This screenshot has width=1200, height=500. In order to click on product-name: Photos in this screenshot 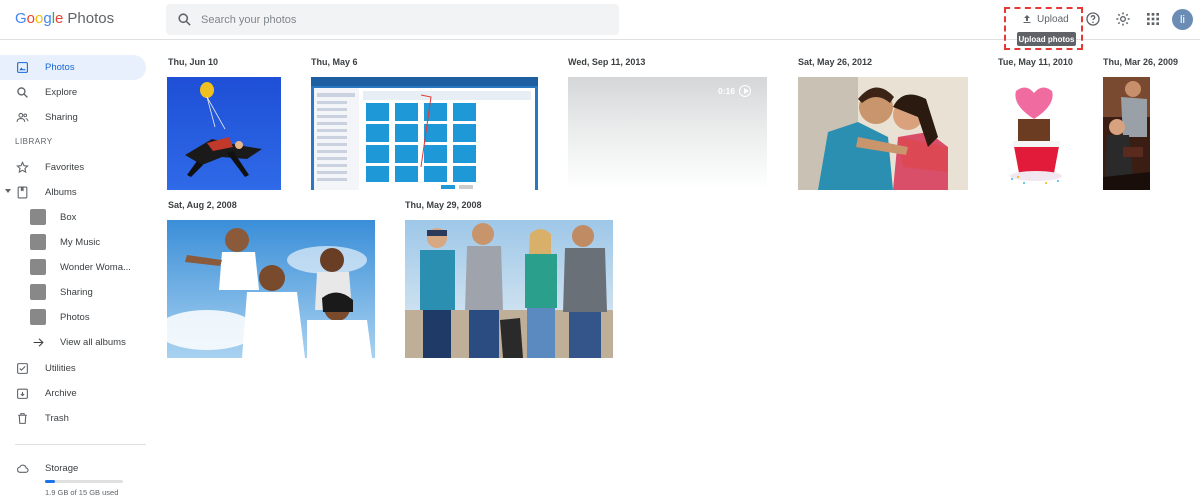, I will do `click(91, 18)`.